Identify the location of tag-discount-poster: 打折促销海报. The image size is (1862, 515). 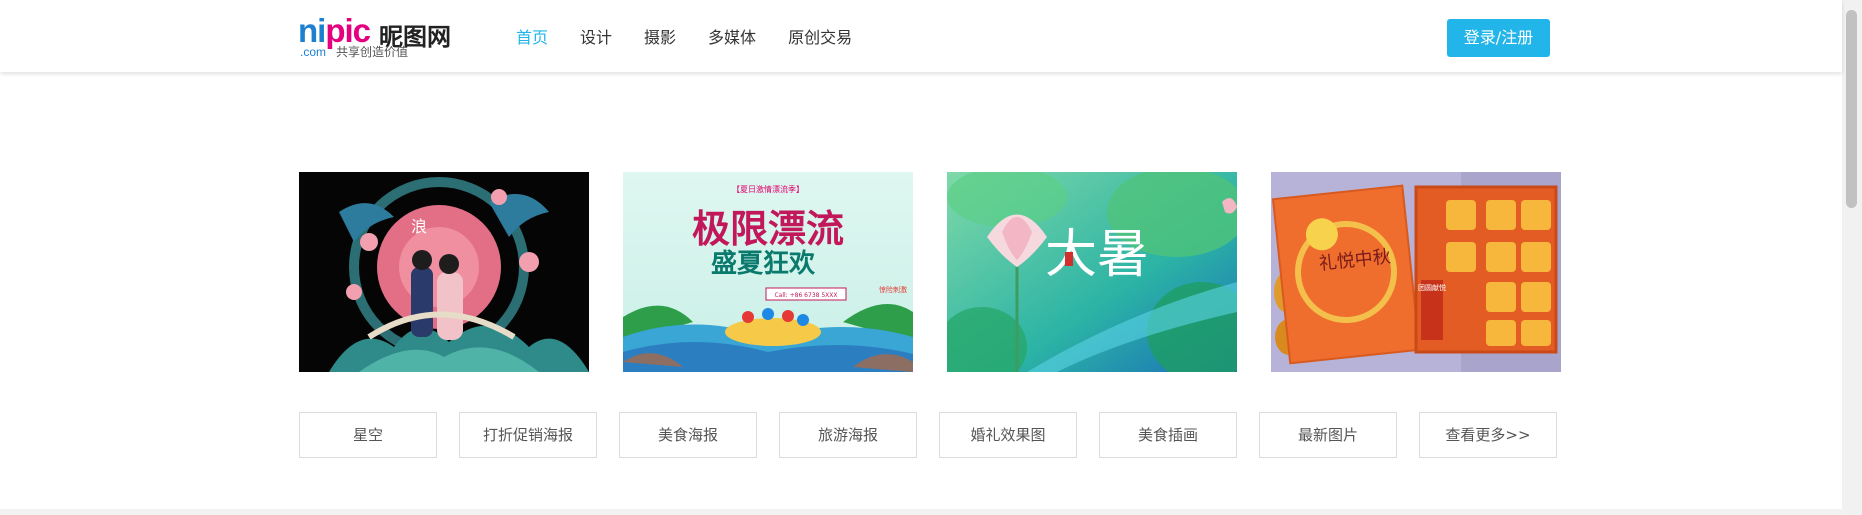
(528, 435).